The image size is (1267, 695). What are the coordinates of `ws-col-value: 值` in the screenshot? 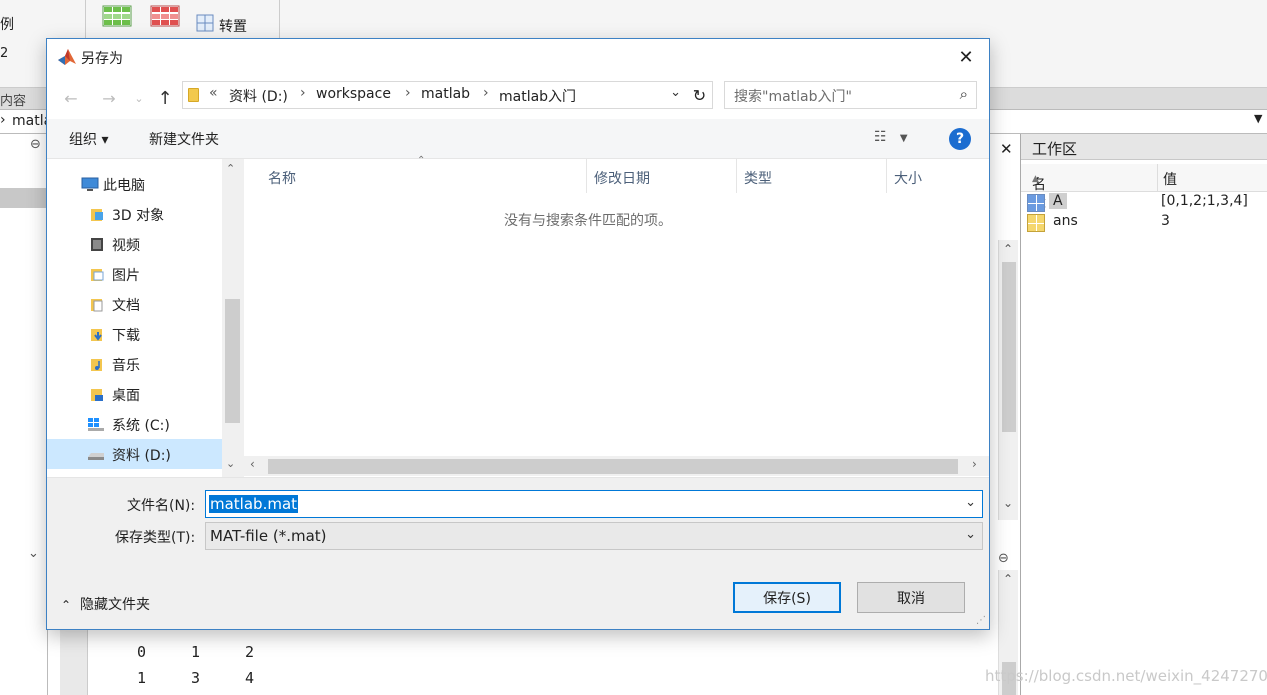 It's located at (1167, 178).